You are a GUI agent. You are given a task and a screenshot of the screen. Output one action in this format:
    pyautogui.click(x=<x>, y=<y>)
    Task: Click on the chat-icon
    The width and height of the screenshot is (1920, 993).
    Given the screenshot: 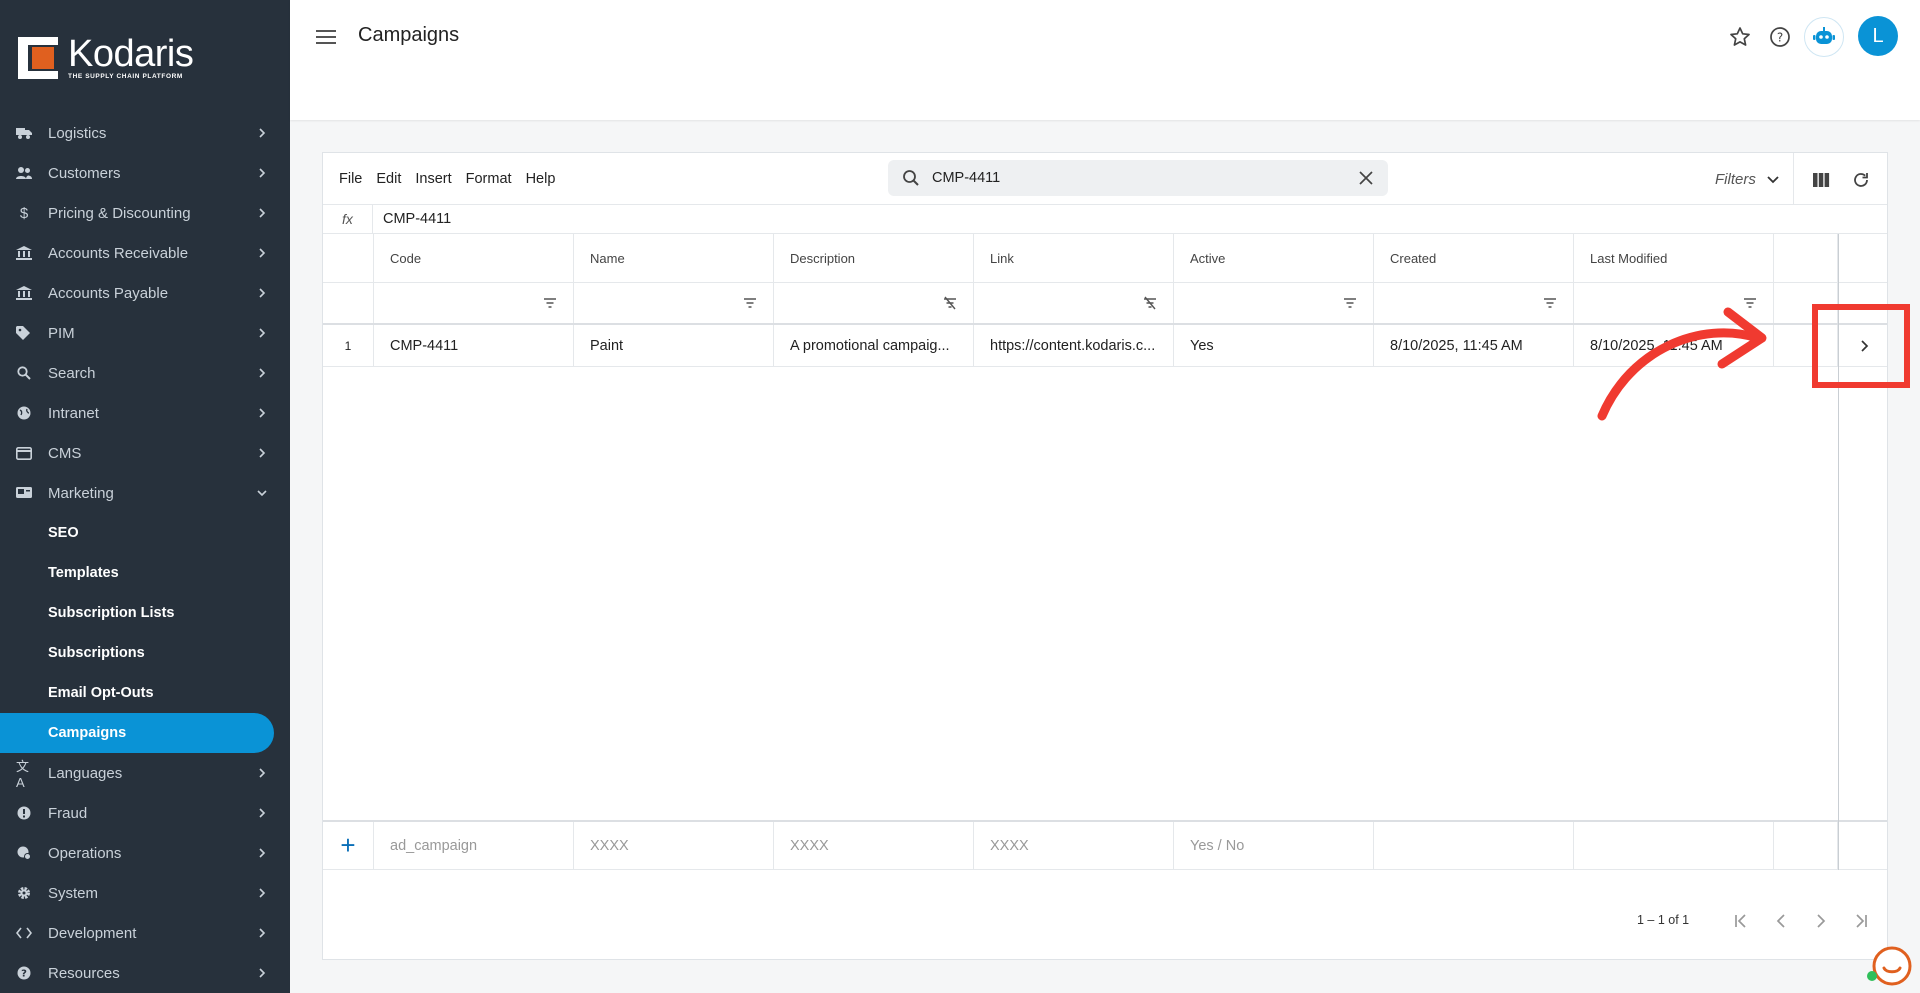 What is the action you would take?
    pyautogui.click(x=1889, y=965)
    